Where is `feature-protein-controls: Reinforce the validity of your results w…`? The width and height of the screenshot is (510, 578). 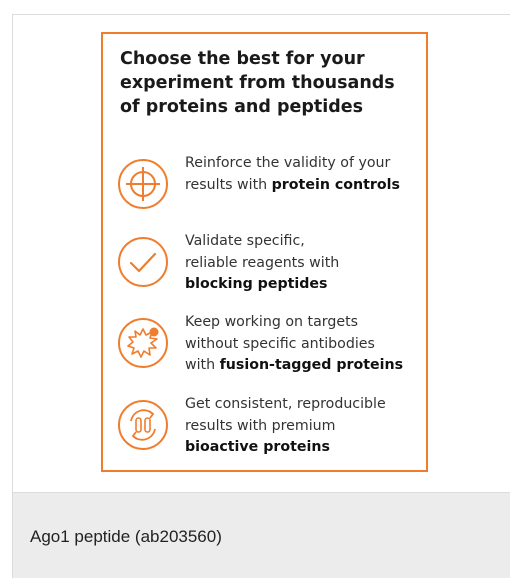 feature-protein-controls: Reinforce the validity of your results w… is located at coordinates (269, 195).